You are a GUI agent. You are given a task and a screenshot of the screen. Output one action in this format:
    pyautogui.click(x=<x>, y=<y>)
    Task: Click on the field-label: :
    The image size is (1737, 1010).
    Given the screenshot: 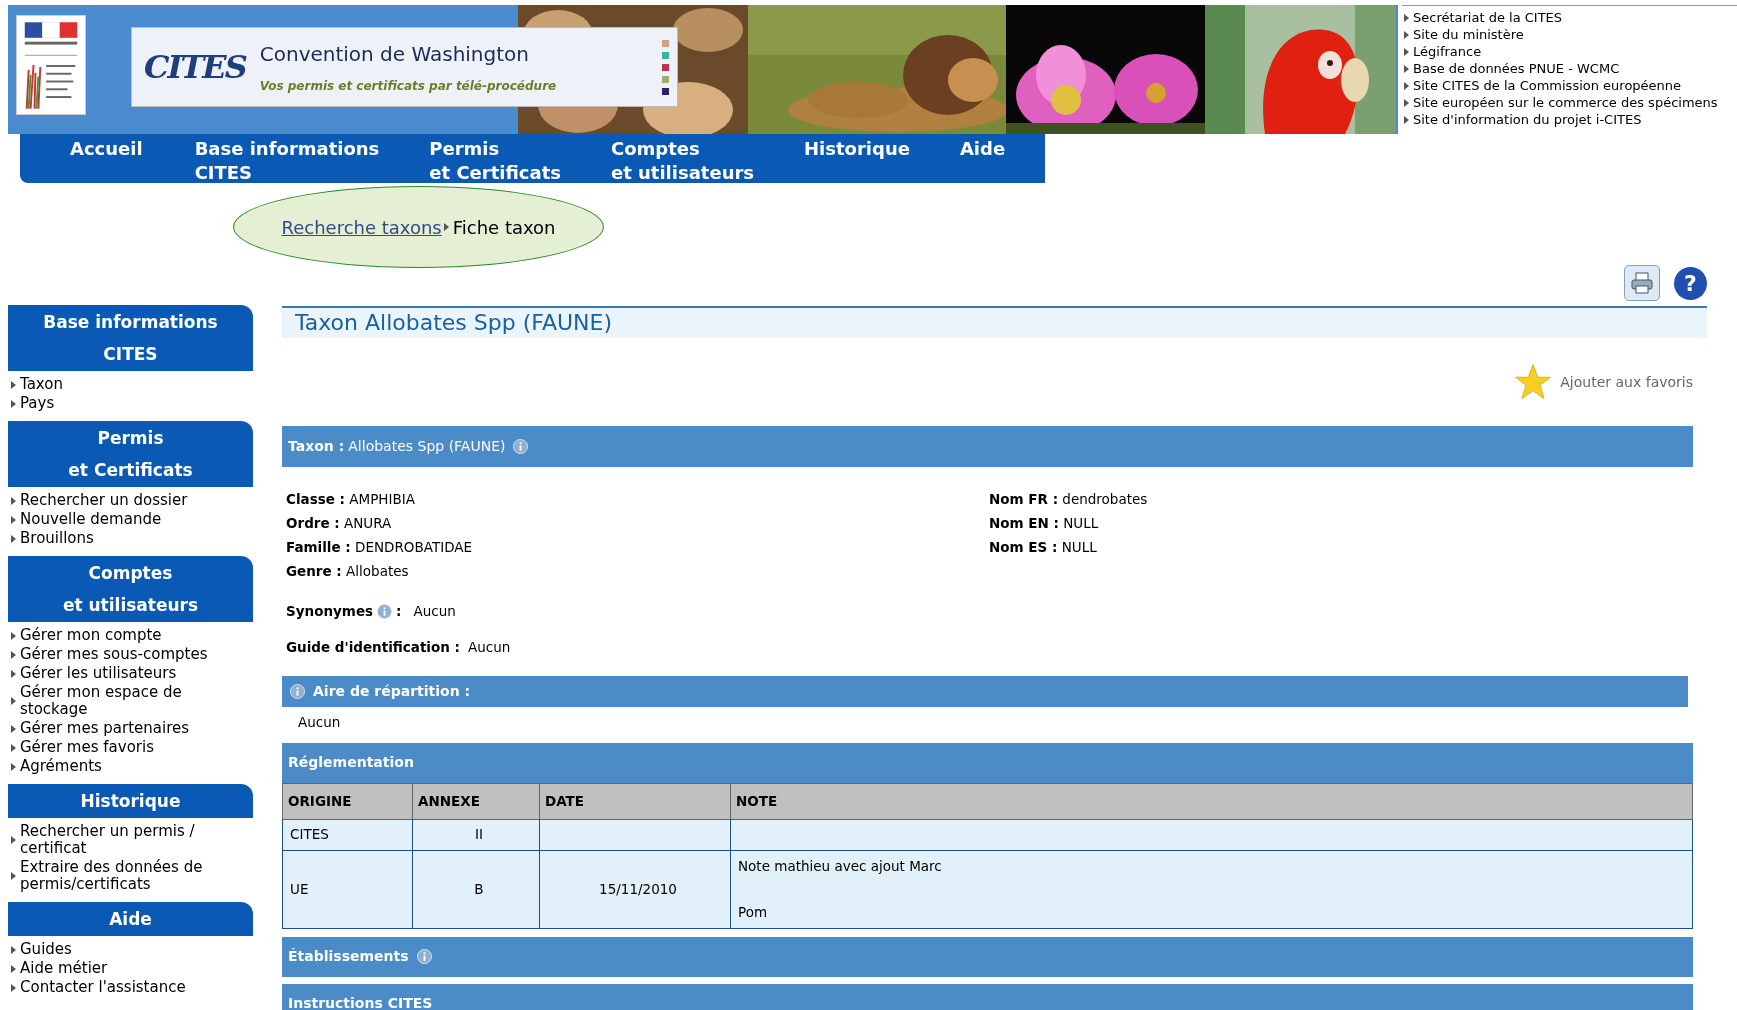 What is the action you would take?
    pyautogui.click(x=399, y=611)
    